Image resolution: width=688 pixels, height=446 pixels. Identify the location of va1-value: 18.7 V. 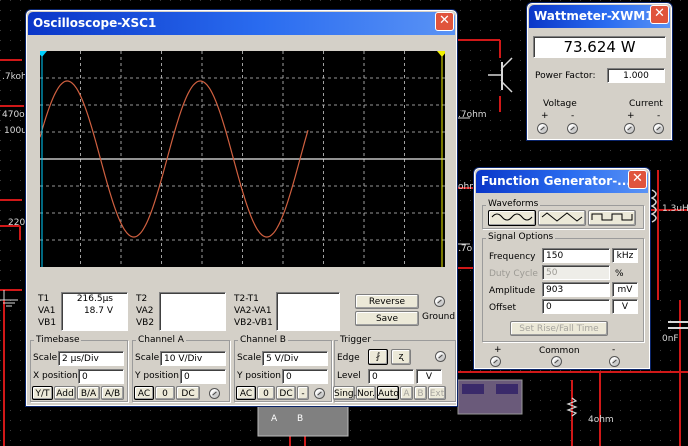
(98, 311).